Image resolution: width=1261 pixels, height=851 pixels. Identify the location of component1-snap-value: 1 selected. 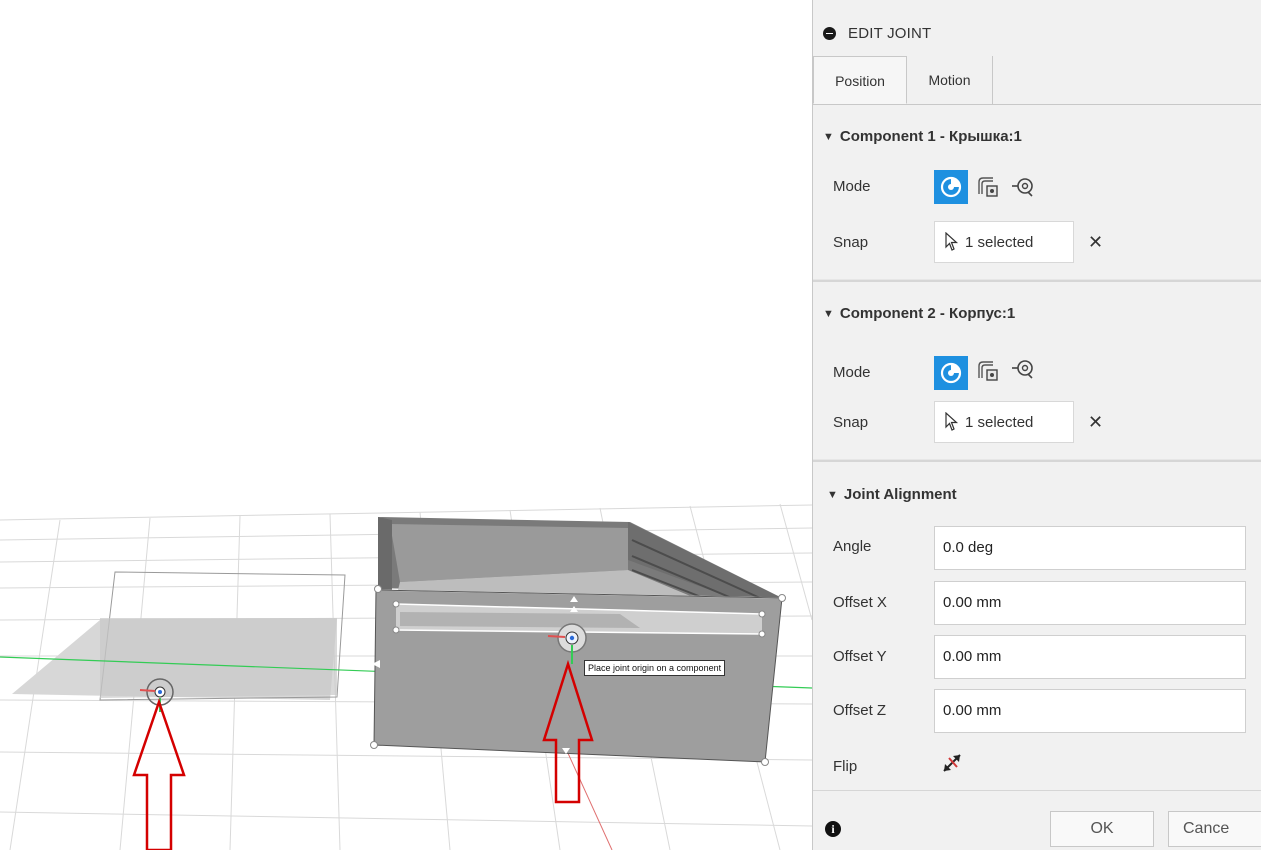
(999, 242).